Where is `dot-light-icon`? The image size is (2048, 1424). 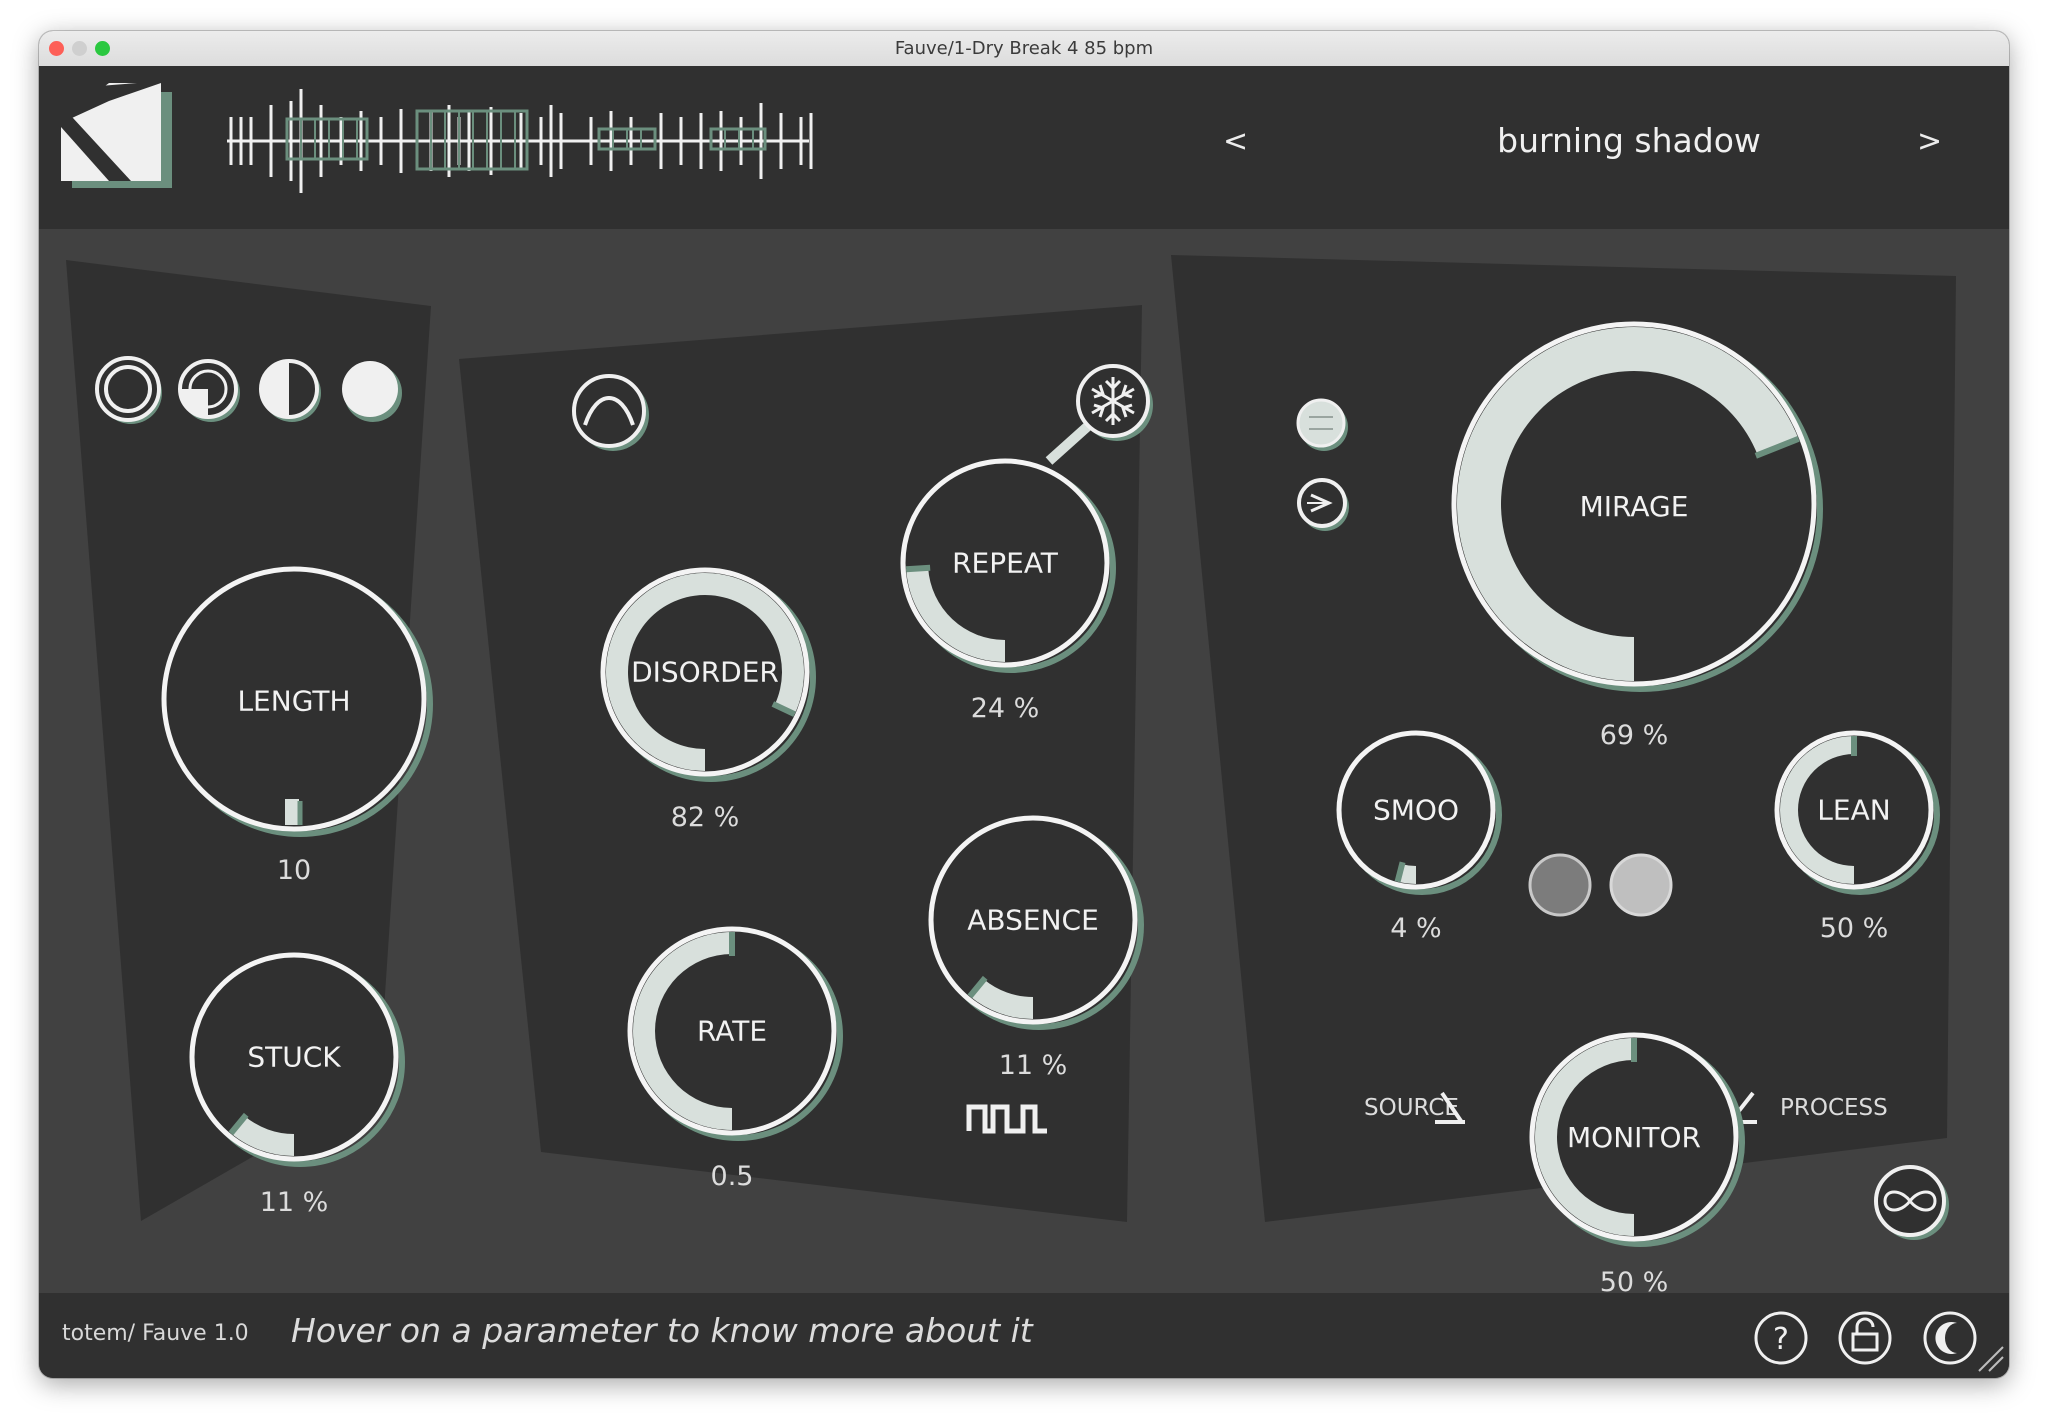
dot-light-icon is located at coordinates (1641, 885).